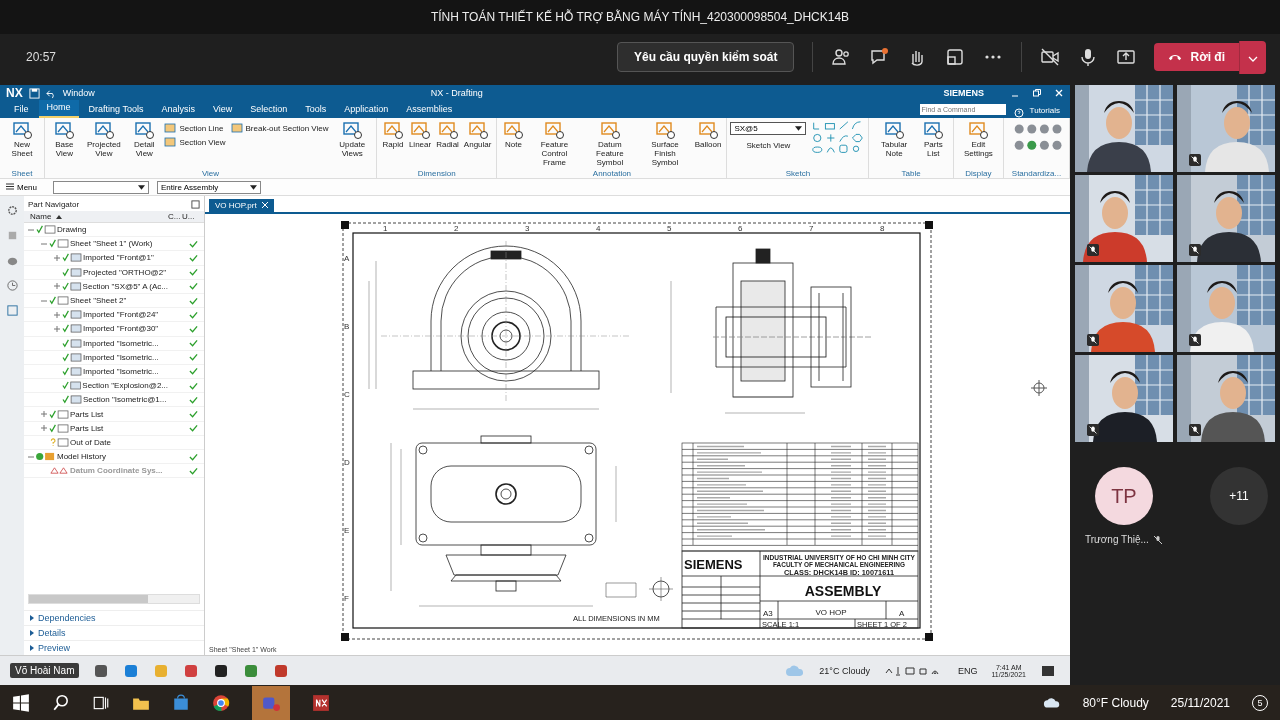  I want to click on ribbon-button: Tabular Note, so click(894, 139).